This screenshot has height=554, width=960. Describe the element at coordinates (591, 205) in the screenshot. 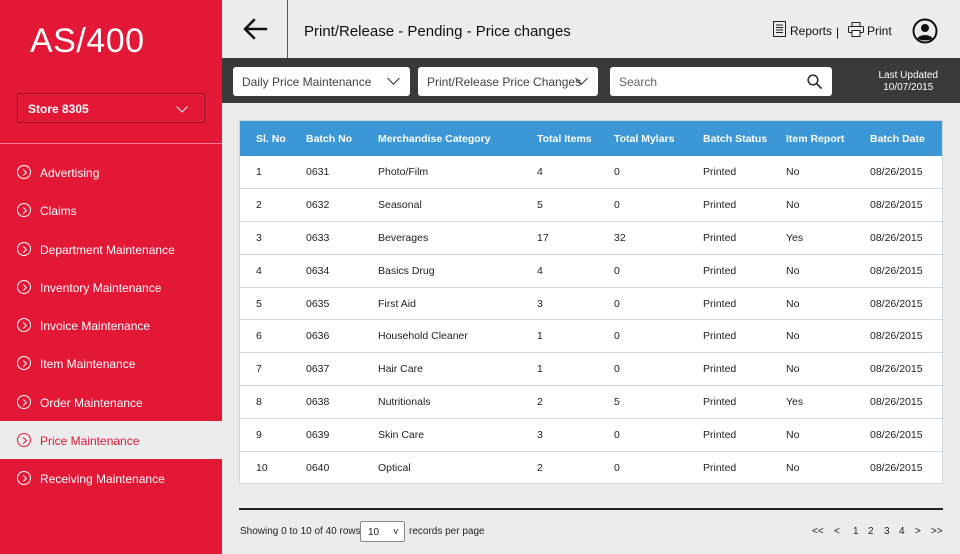

I see `table-row: 2 0632 Seasonal 5 0 Printed No 08/26/2015` at that location.